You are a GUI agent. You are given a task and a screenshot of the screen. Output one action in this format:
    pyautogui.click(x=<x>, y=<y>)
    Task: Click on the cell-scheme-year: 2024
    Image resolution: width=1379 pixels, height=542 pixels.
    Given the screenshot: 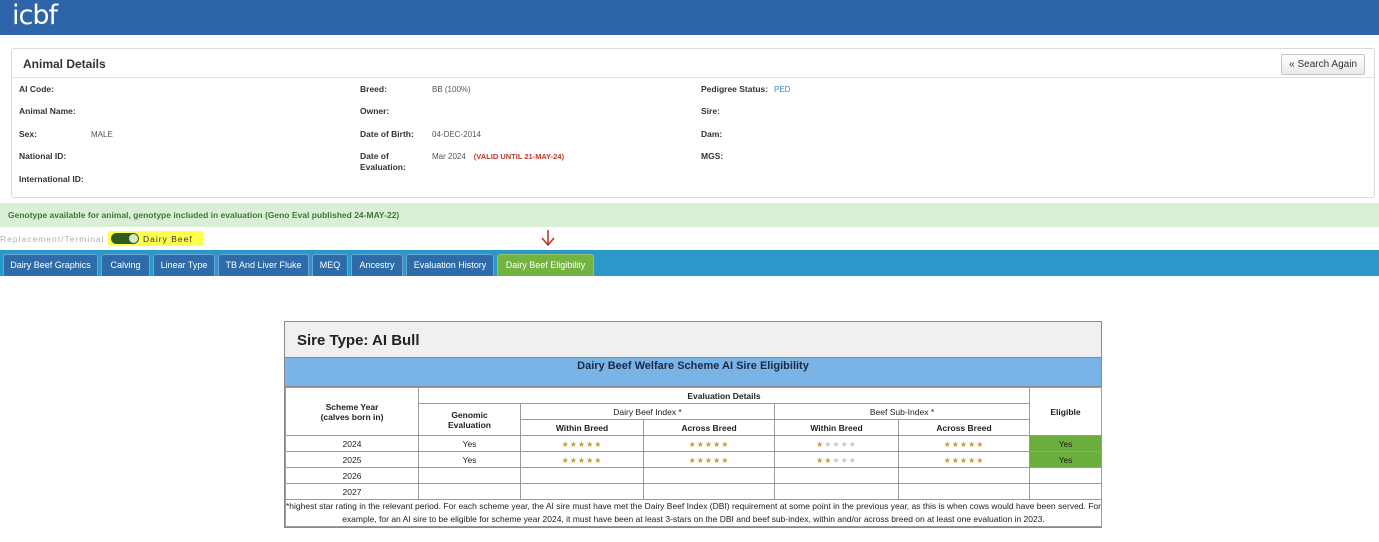 What is the action you would take?
    pyautogui.click(x=352, y=443)
    